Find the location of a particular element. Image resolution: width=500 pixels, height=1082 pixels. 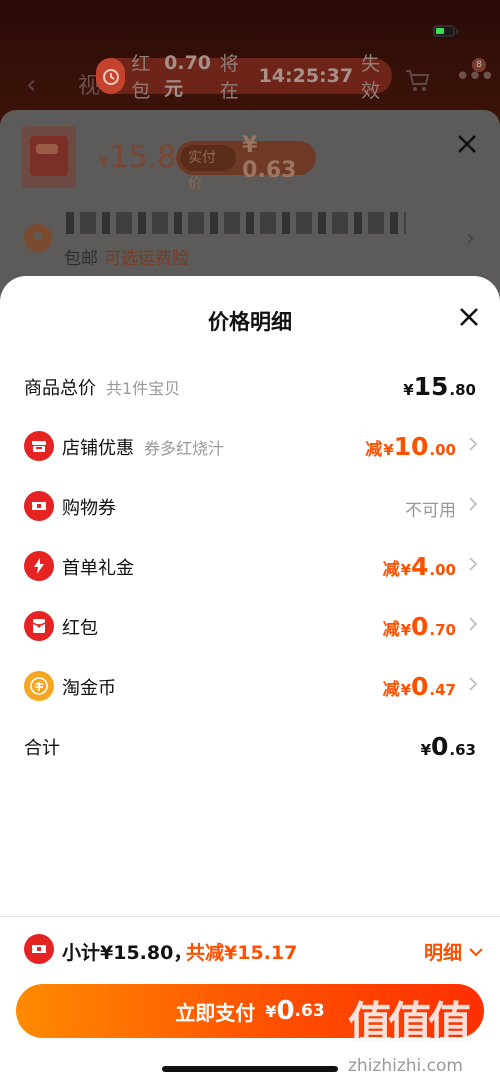

countdown-label: 红包 is located at coordinates (141, 77).